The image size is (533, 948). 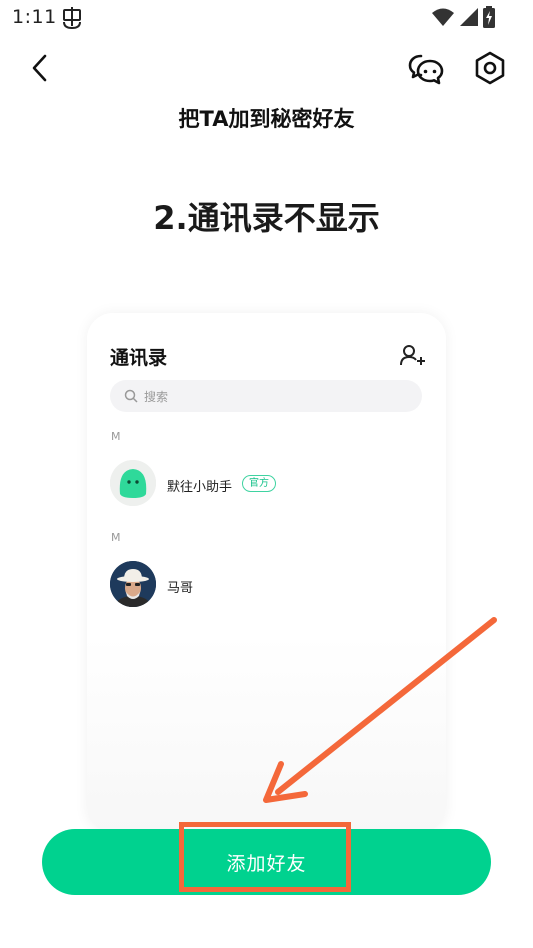 What do you see at coordinates (412, 355) in the screenshot?
I see `add-contact-icon` at bounding box center [412, 355].